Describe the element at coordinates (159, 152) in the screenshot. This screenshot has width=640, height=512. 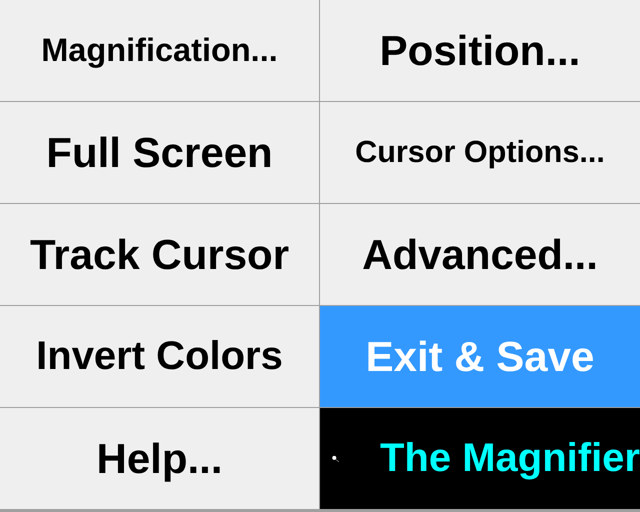
I see `menu-button: Full Screen` at that location.